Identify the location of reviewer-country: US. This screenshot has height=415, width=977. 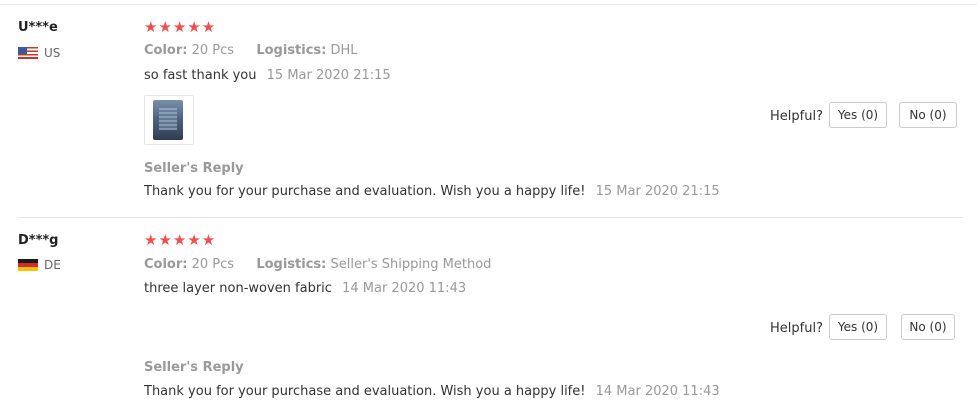
(39, 53).